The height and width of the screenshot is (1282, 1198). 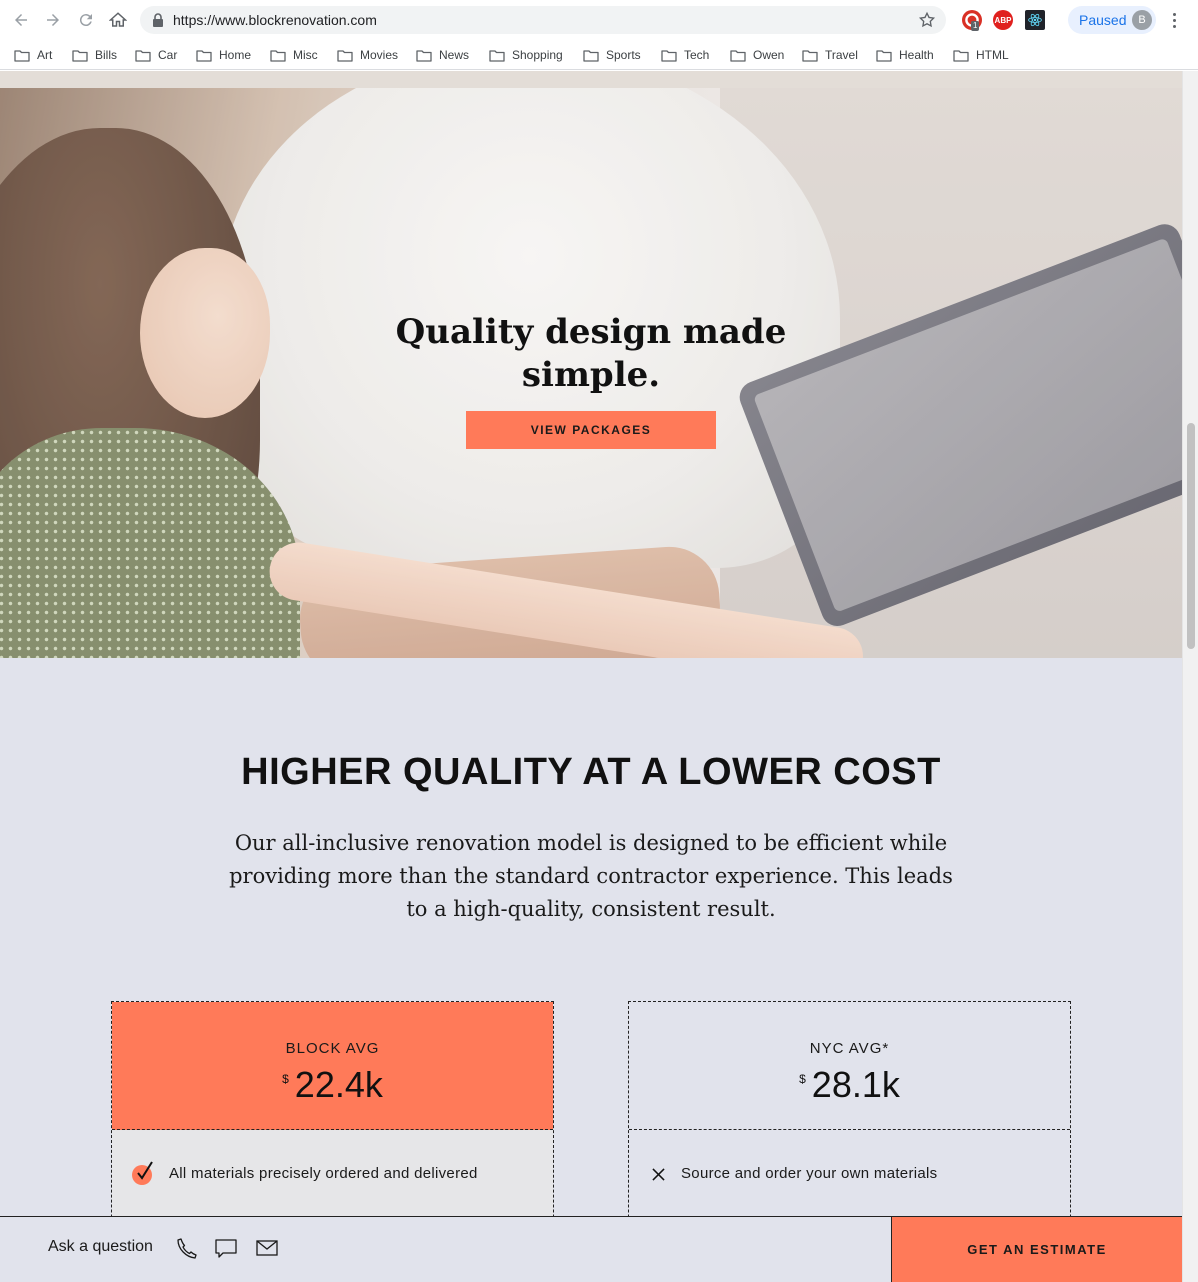 What do you see at coordinates (537, 55) in the screenshot?
I see `bookmark-label: Shopping` at bounding box center [537, 55].